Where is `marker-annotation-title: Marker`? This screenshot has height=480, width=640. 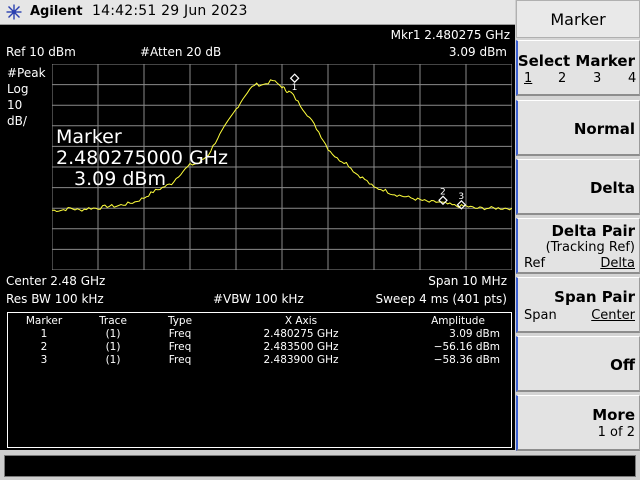
marker-annotation-title: Marker is located at coordinates (89, 137).